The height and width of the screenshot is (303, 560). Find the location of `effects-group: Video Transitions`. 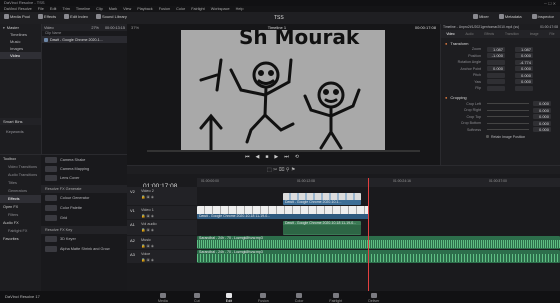

effects-group: Video Transitions is located at coordinates (20, 167).